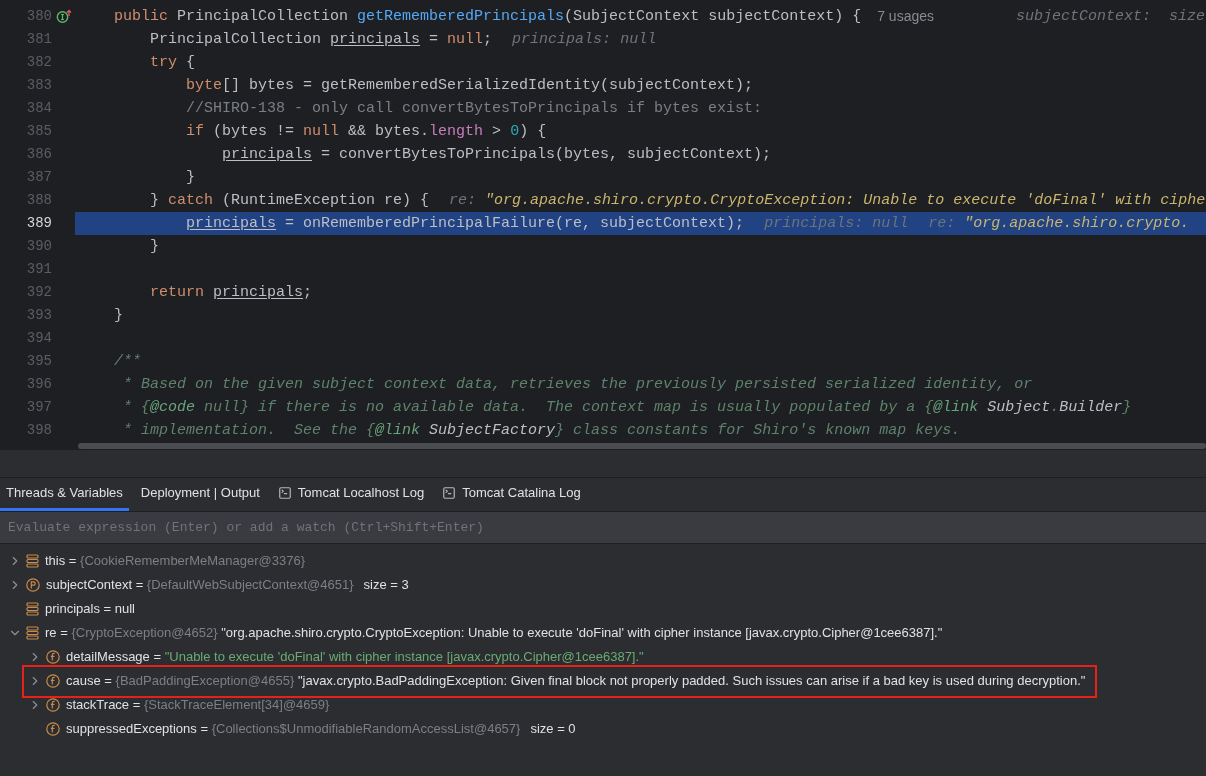  Describe the element at coordinates (38, 246) in the screenshot. I see `line-number: 390` at that location.